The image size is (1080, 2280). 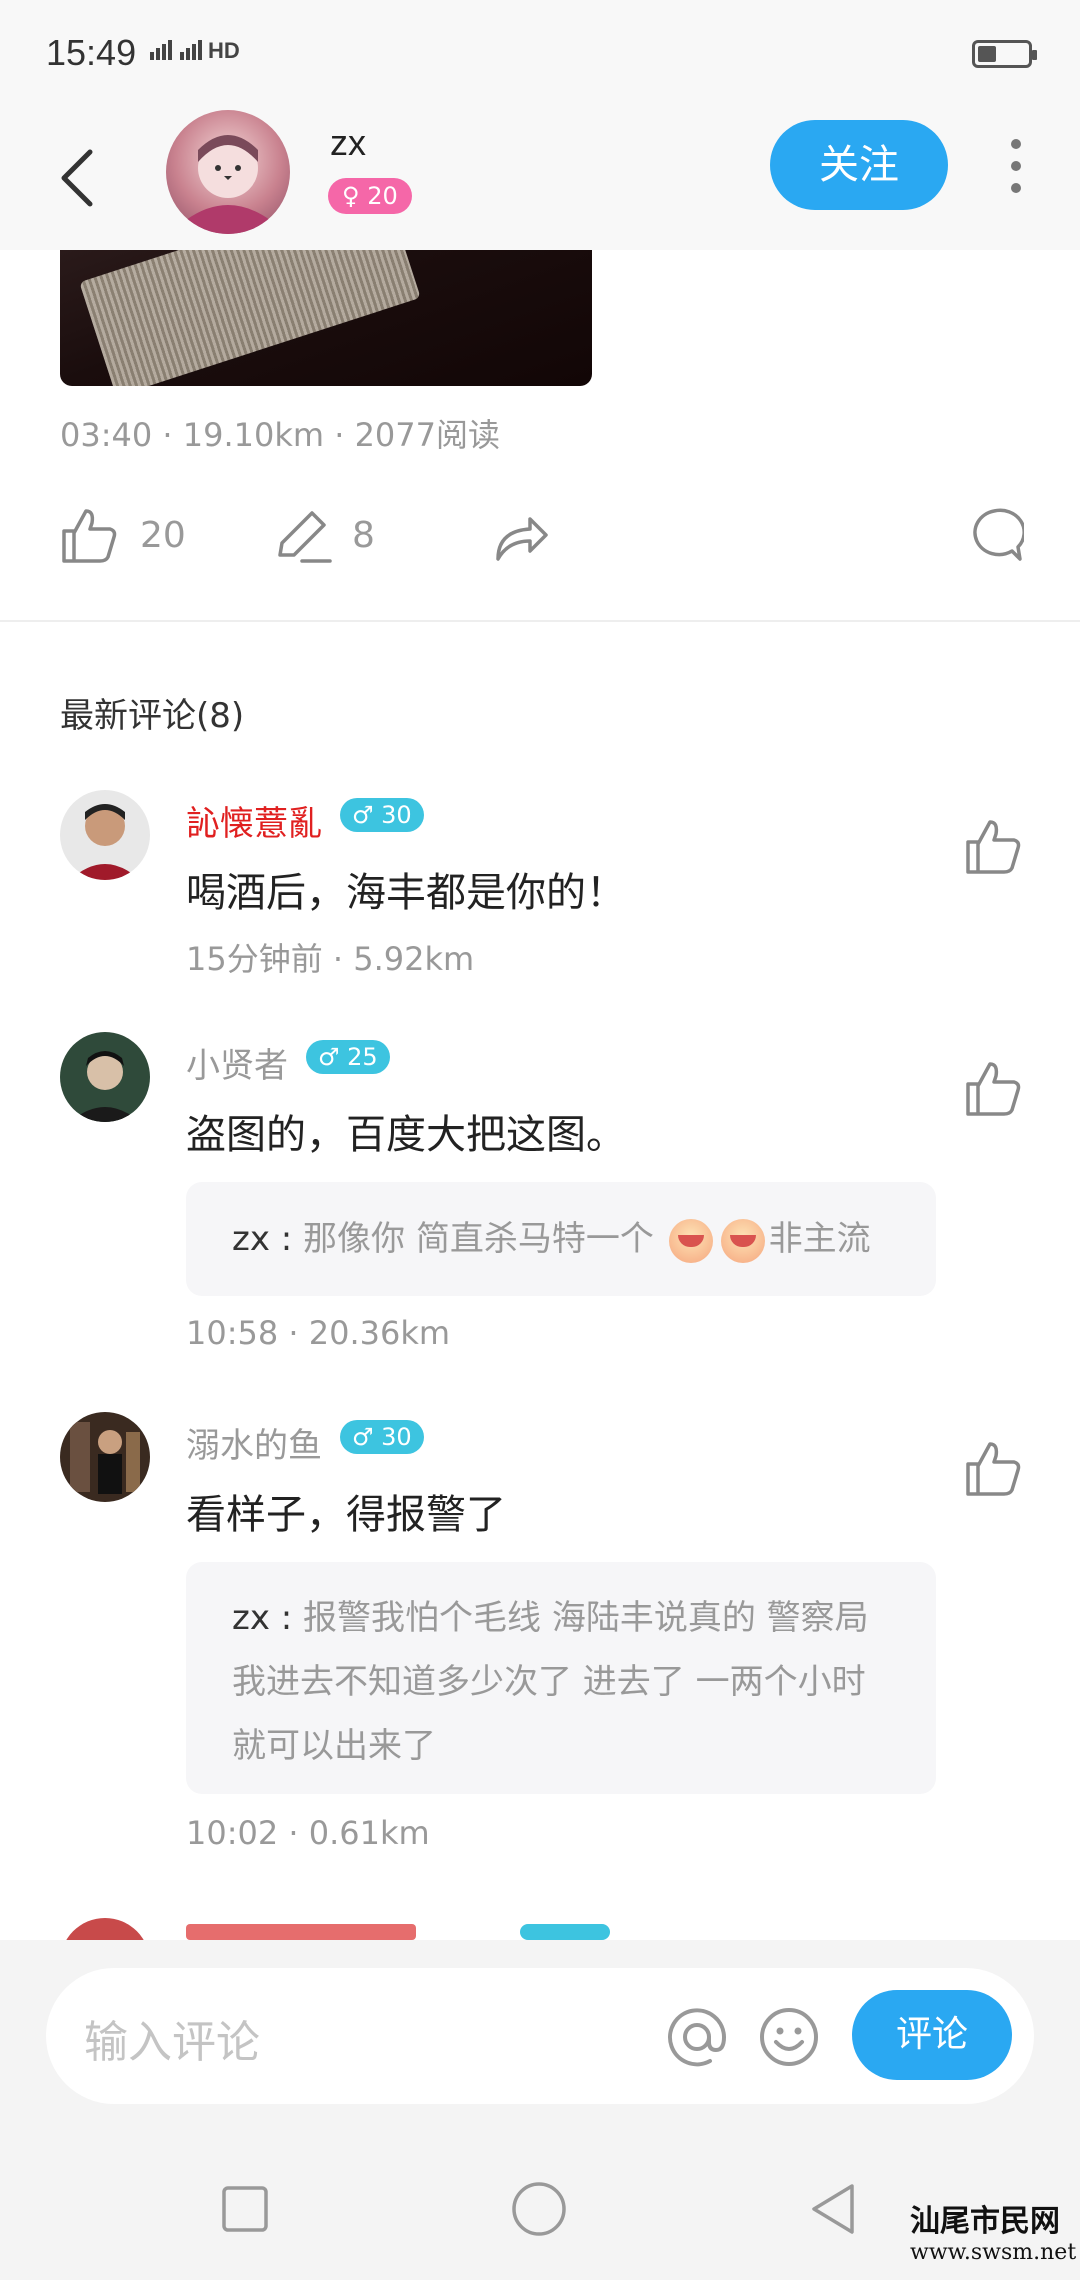 What do you see at coordinates (351, 196) in the screenshot?
I see `female-icon: ♀` at bounding box center [351, 196].